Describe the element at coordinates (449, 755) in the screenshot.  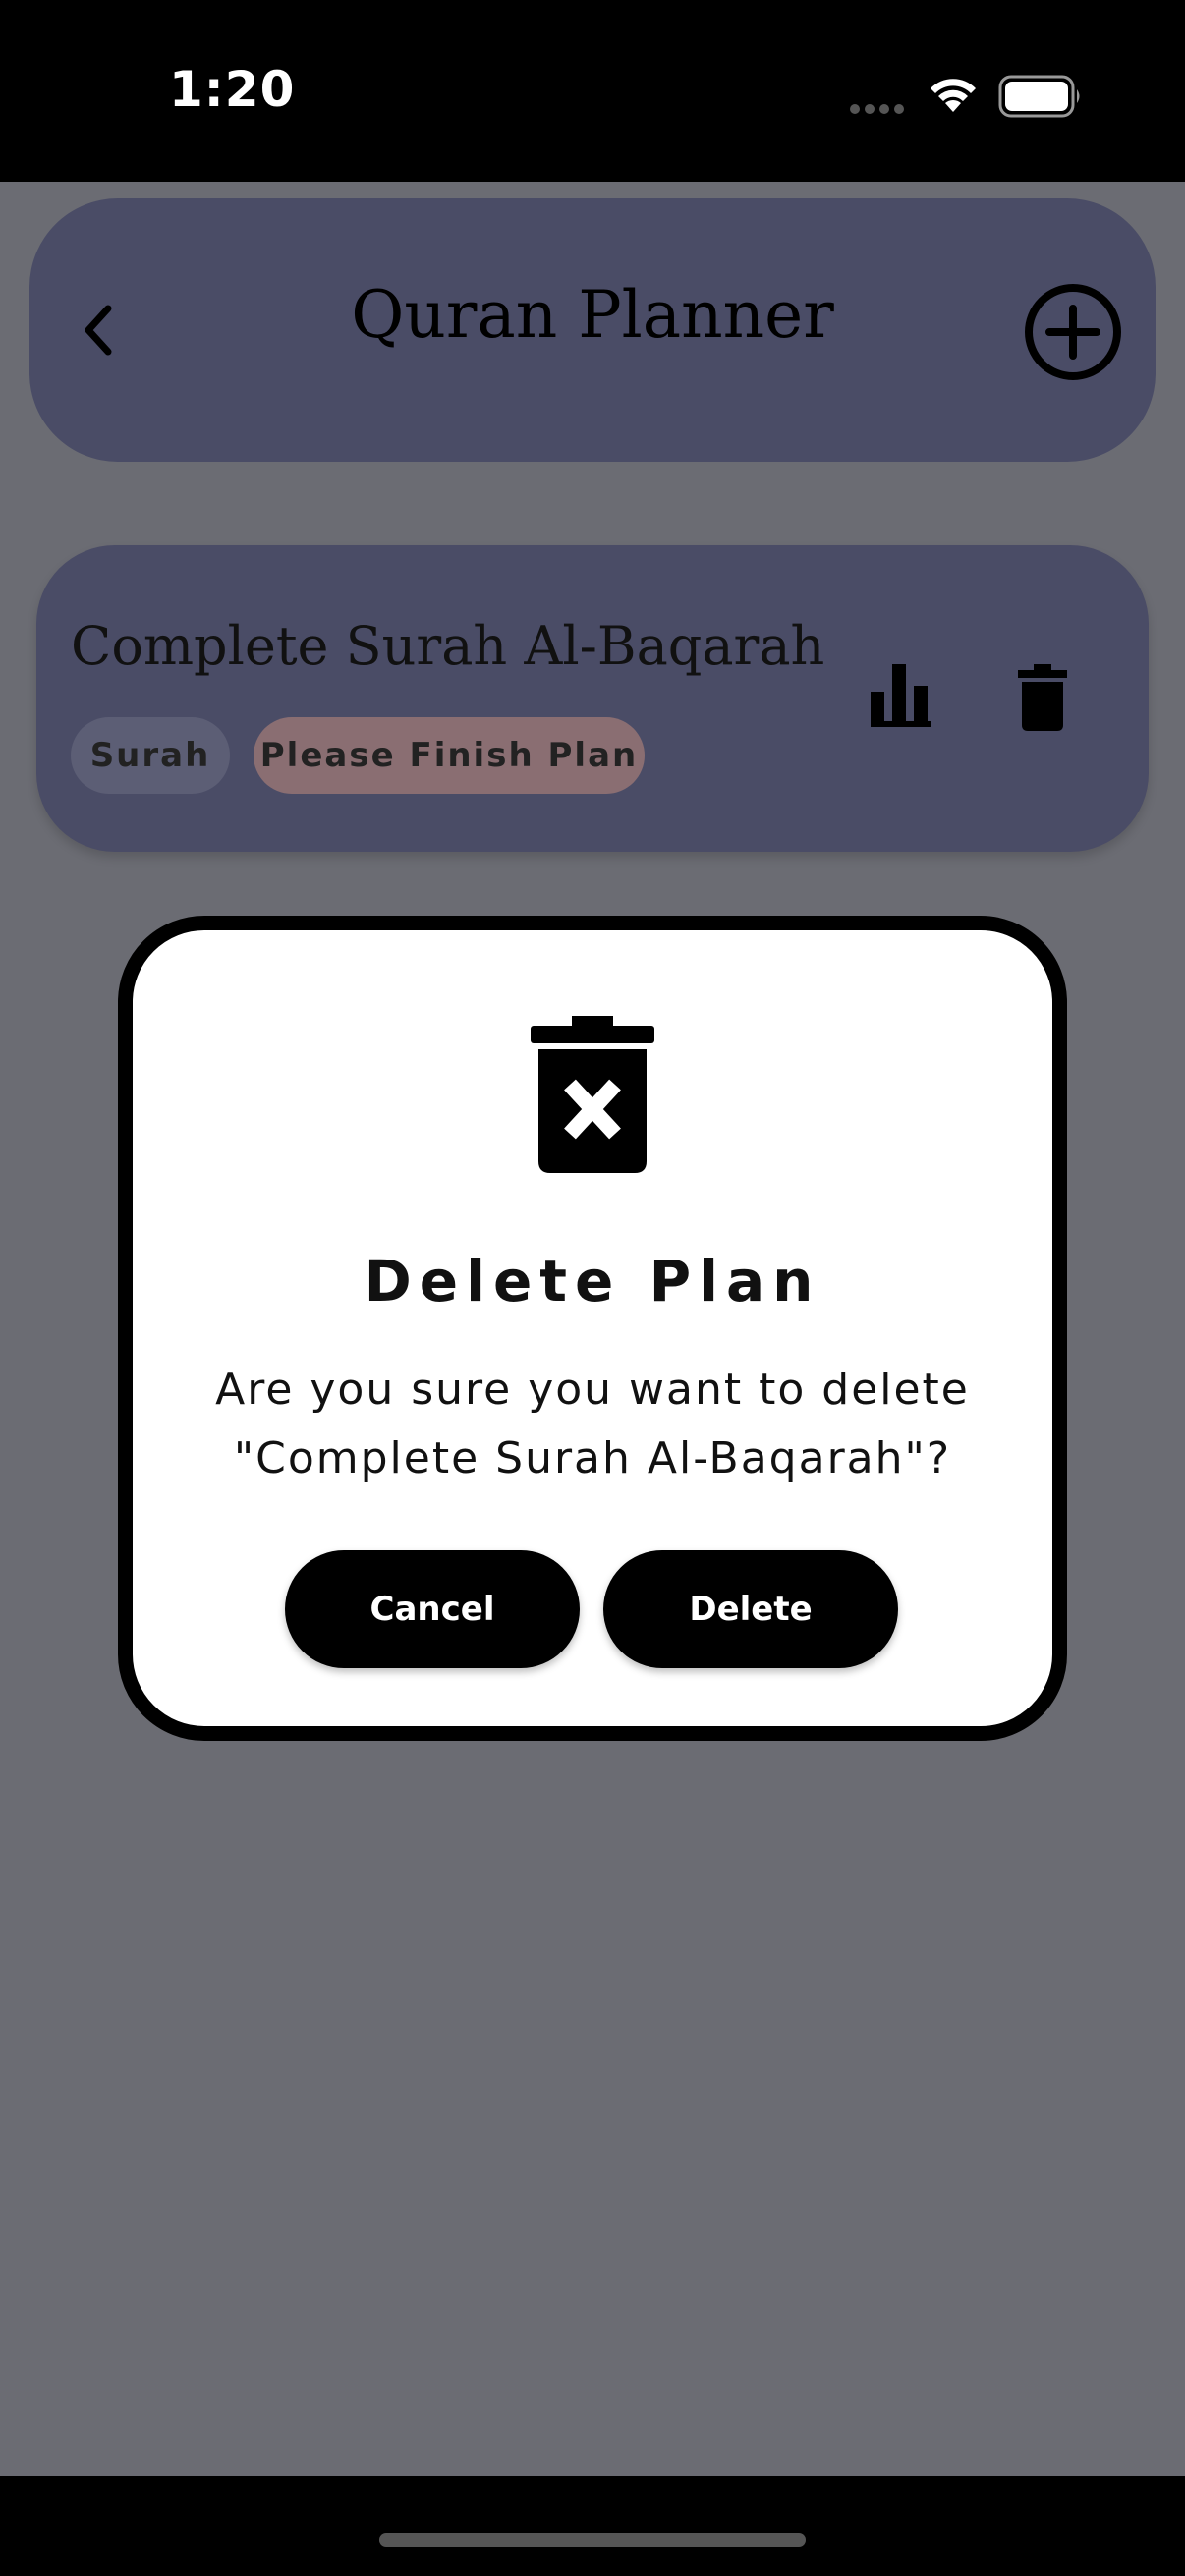
I see `plan-status-chip: Please Finish Plan` at that location.